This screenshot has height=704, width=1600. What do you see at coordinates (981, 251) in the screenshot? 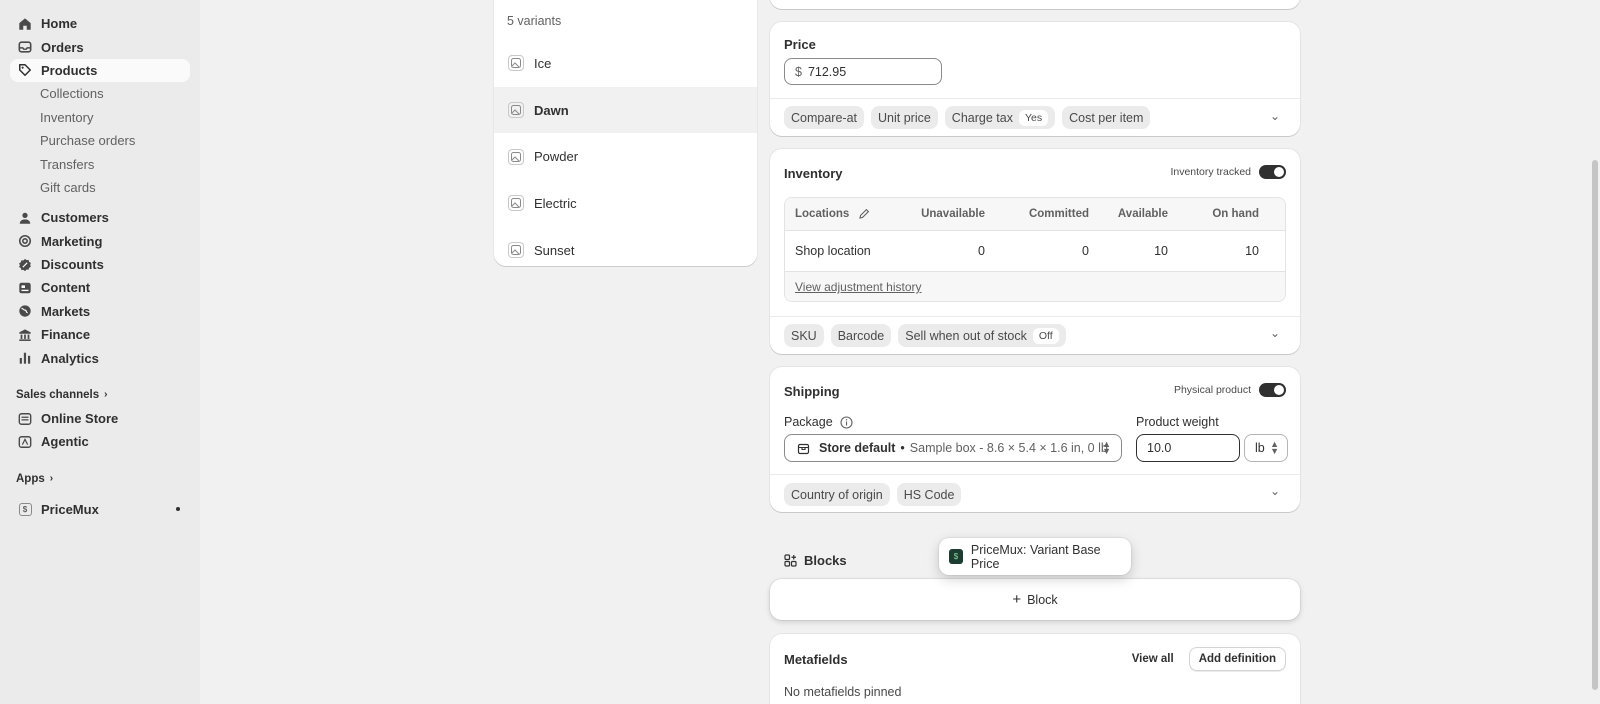
I see `unavailable-value: 0` at bounding box center [981, 251].